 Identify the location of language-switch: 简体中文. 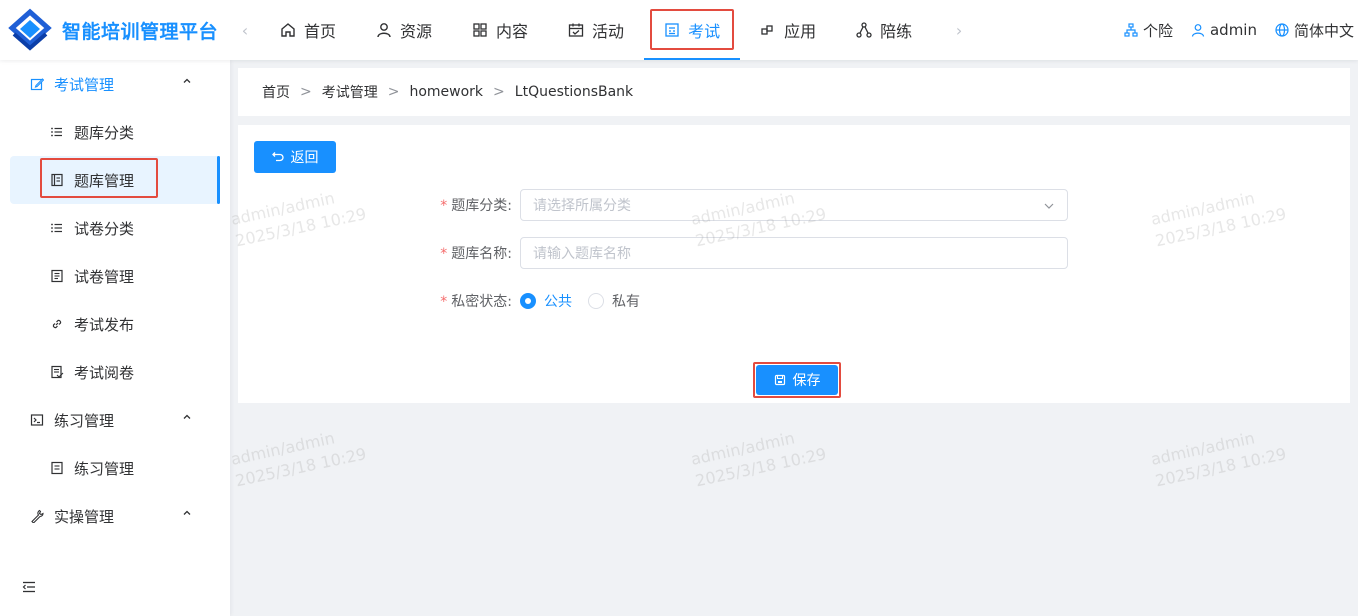
(1314, 30).